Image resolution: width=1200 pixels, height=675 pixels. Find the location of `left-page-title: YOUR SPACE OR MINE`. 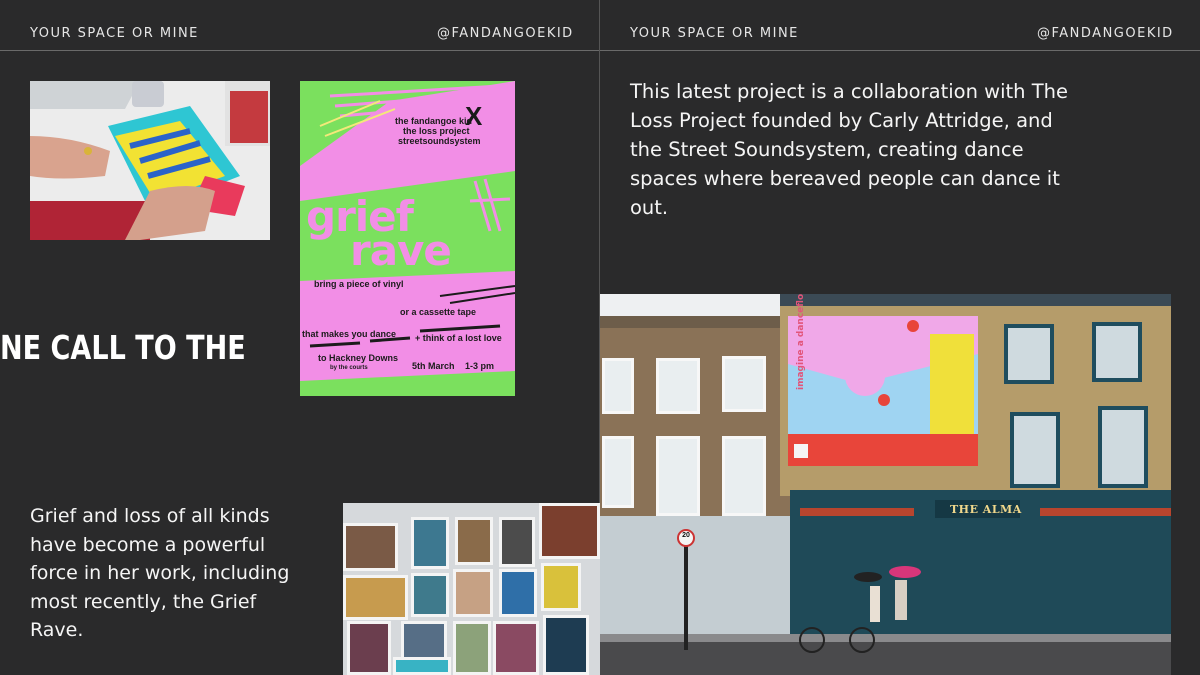

left-page-title: YOUR SPACE OR MINE is located at coordinates (114, 33).